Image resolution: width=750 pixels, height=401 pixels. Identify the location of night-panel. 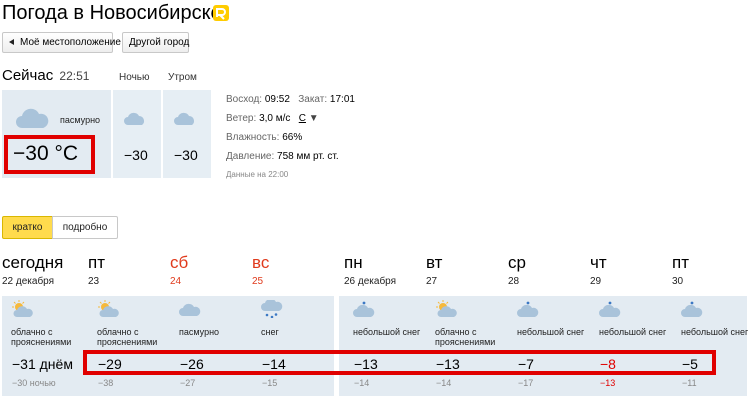
(137, 134).